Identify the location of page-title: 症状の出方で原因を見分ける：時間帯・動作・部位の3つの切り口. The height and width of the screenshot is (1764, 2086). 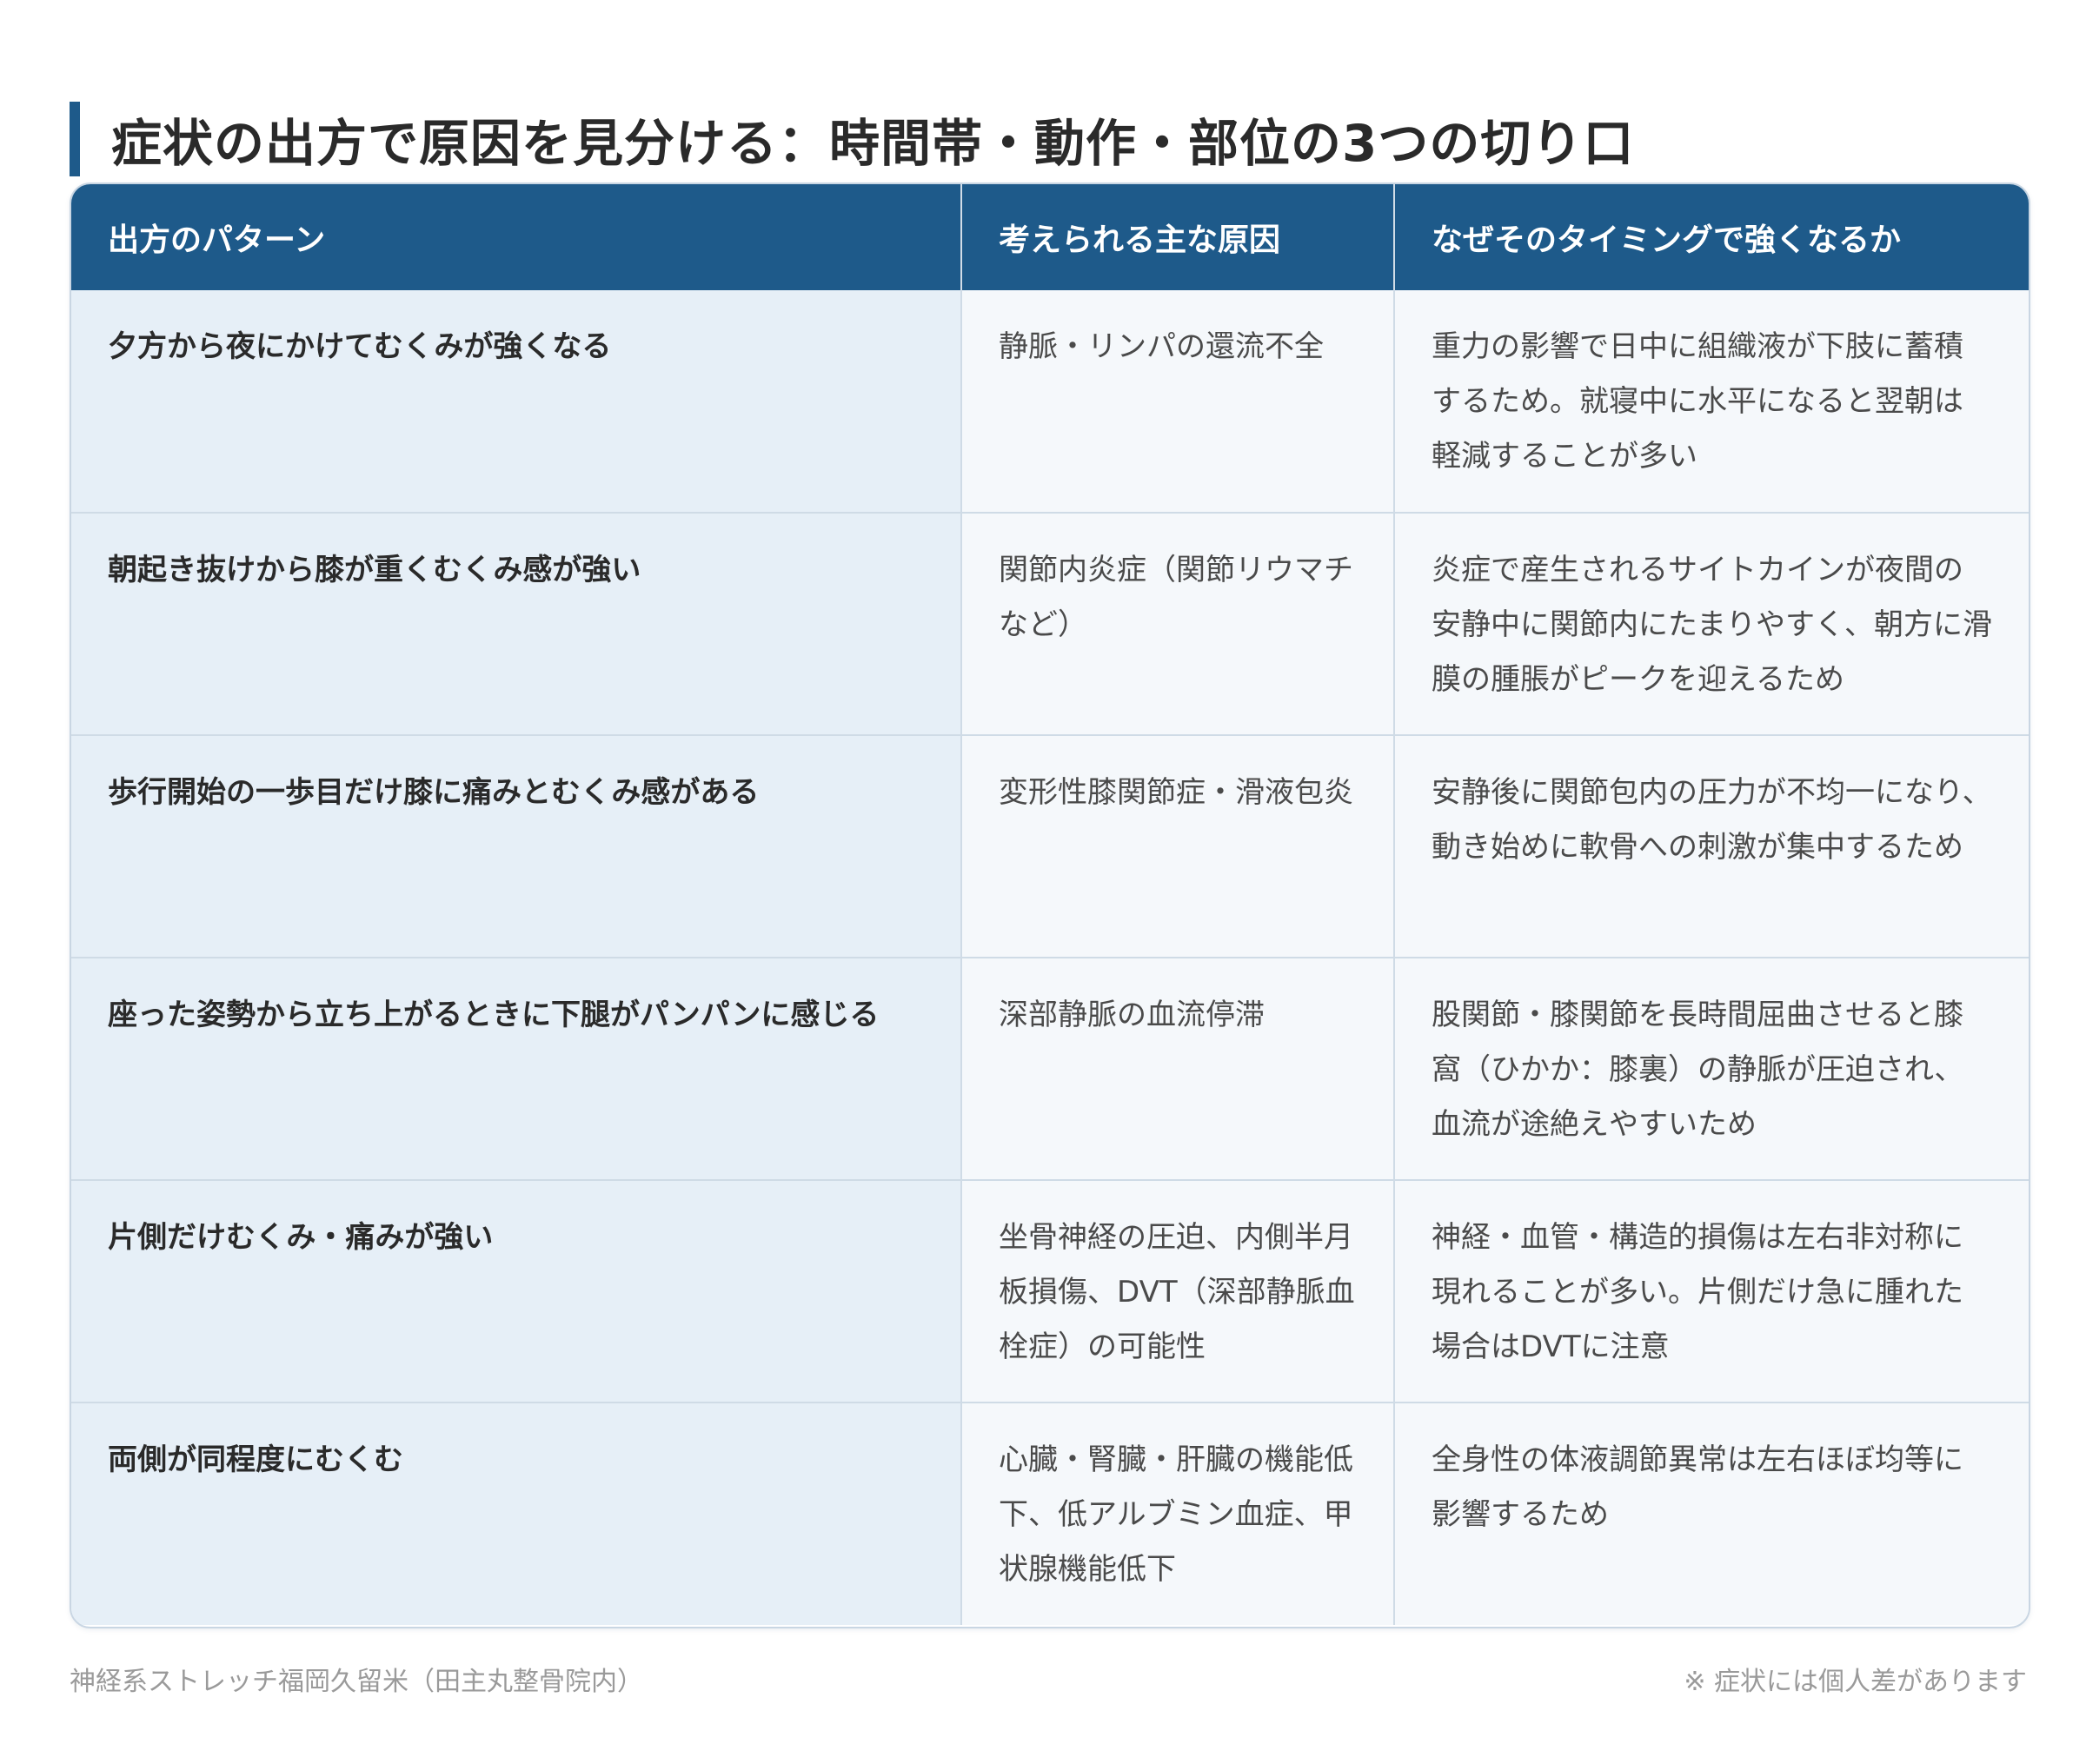
(852, 138).